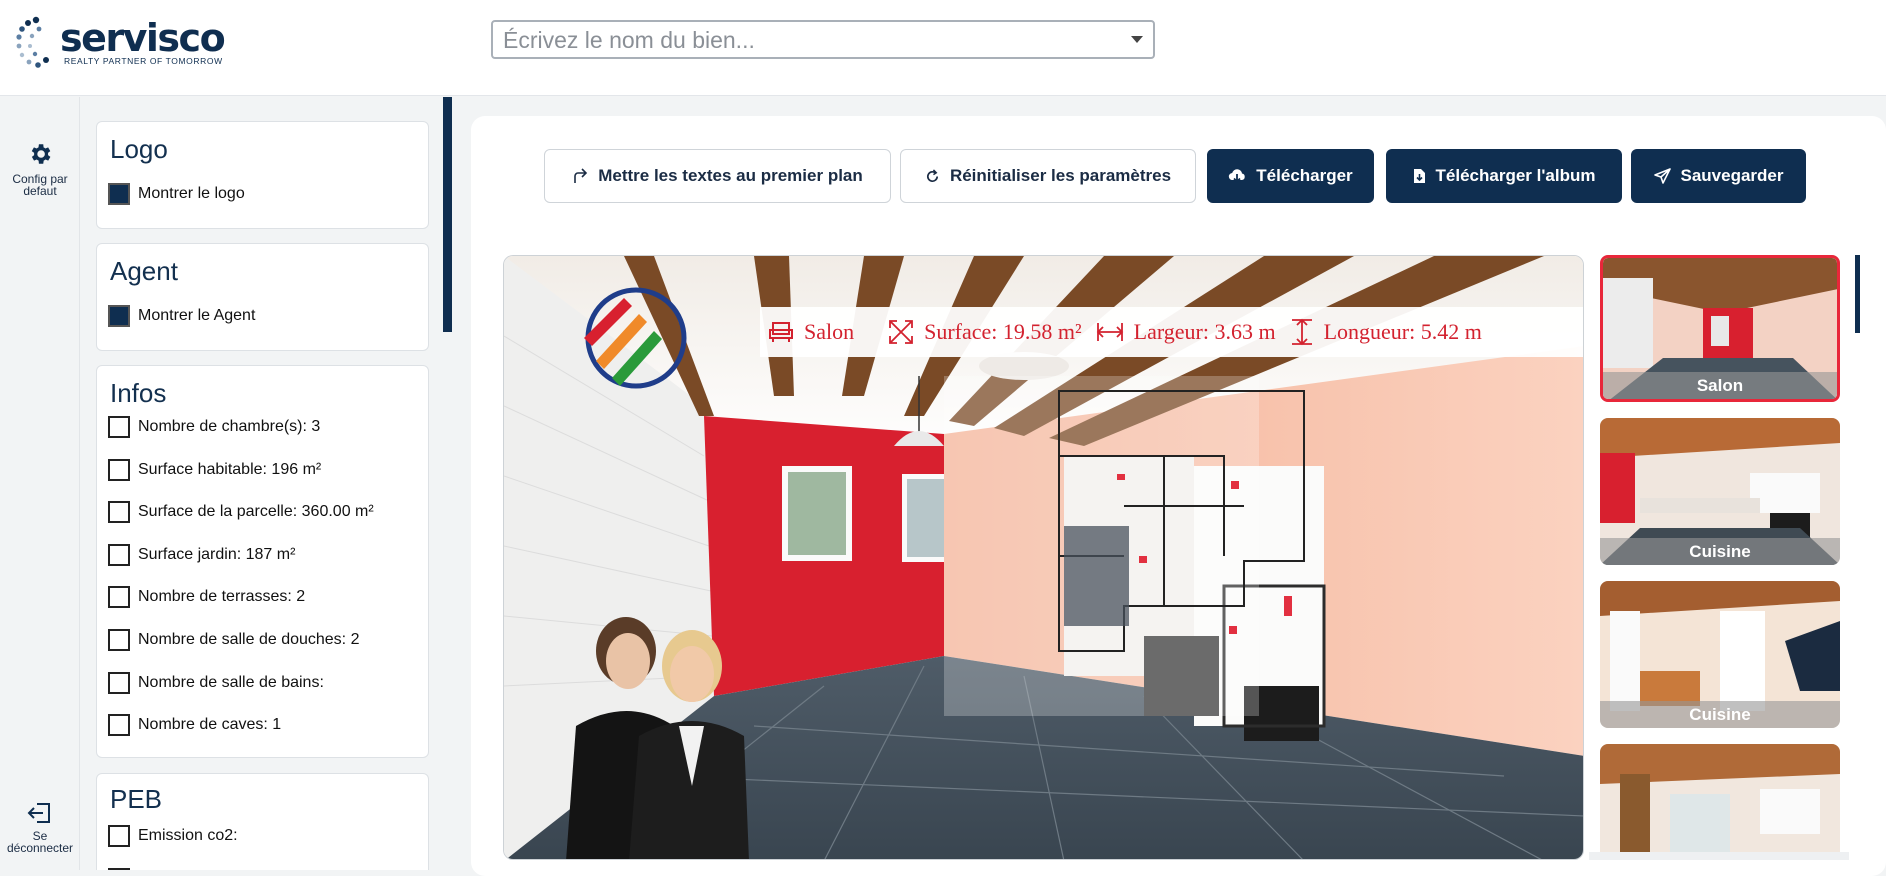 This screenshot has height=876, width=1886. I want to click on info-item: Surface habitable: 196 m², so click(214, 470).